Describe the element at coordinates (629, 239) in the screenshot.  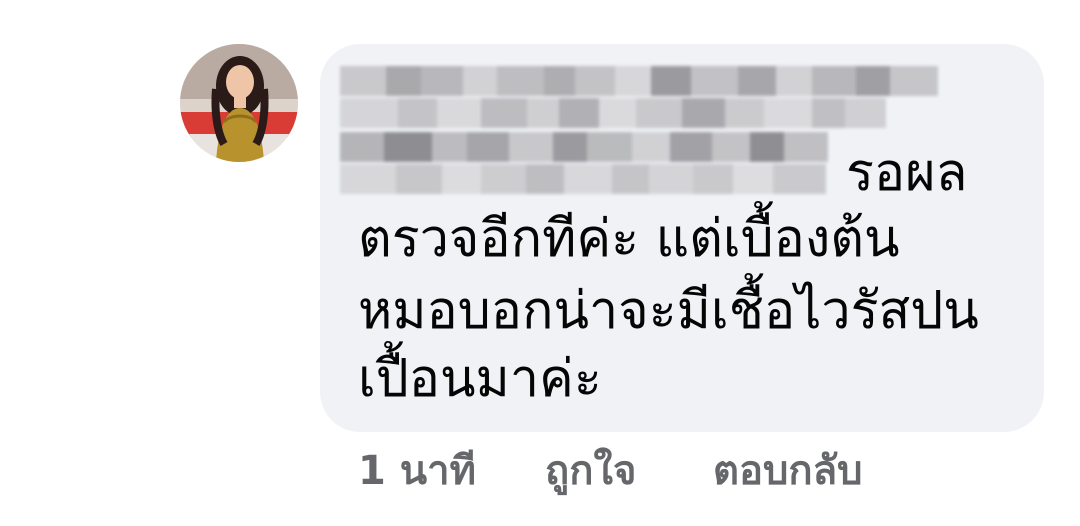
I see `comment-text-line-2: ตรวจอีกทีค่ะ แต่เบื้องต้น` at that location.